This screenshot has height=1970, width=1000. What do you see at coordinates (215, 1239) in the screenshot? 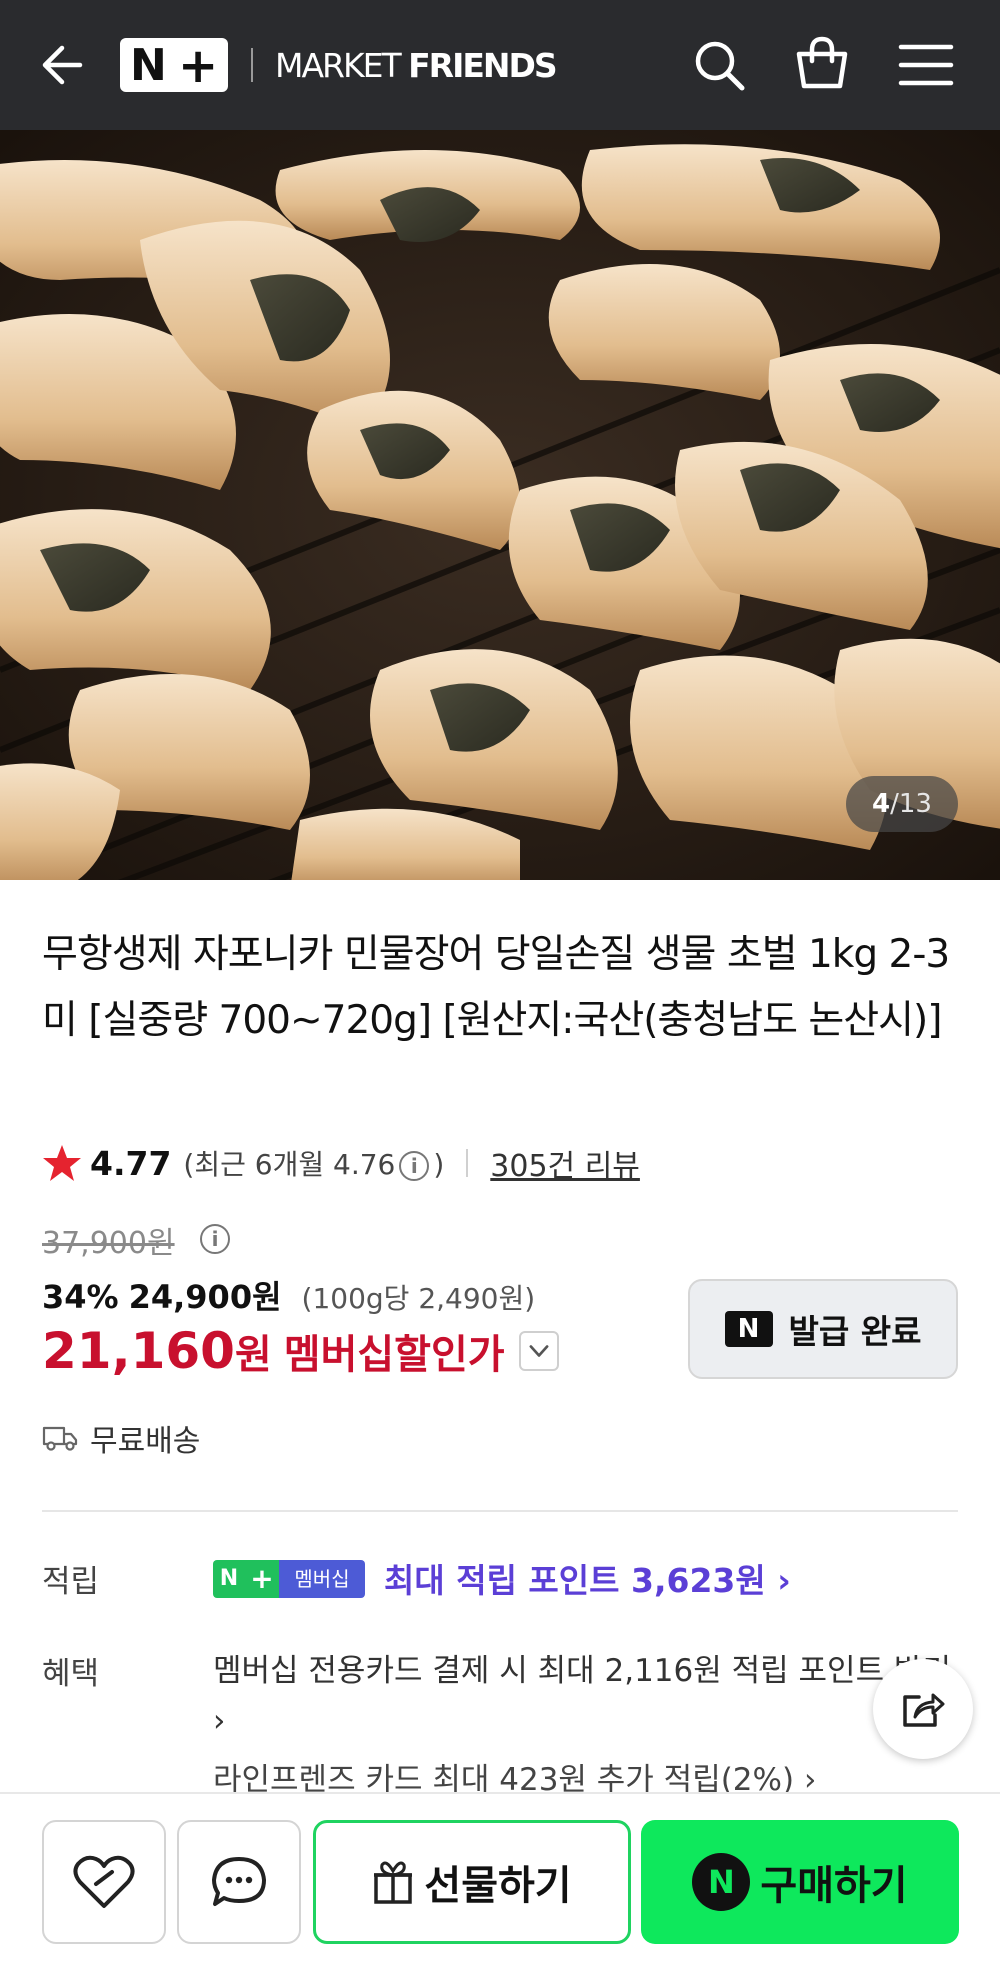
I see `price-info-icon: i` at bounding box center [215, 1239].